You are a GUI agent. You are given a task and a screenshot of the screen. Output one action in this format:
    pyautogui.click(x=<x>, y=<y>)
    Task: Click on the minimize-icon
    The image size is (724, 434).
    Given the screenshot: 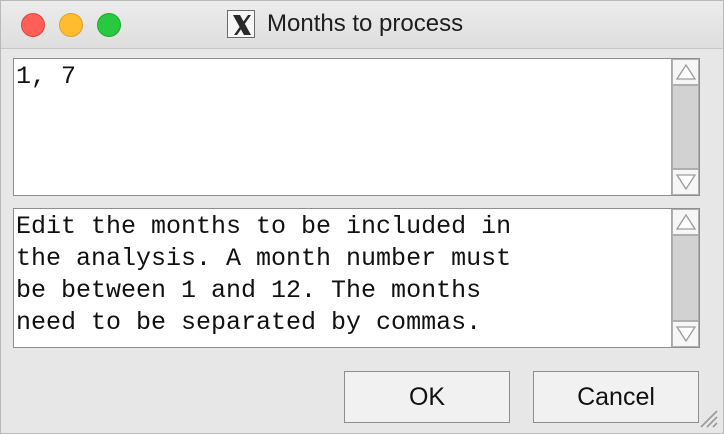 What is the action you would take?
    pyautogui.click(x=71, y=25)
    